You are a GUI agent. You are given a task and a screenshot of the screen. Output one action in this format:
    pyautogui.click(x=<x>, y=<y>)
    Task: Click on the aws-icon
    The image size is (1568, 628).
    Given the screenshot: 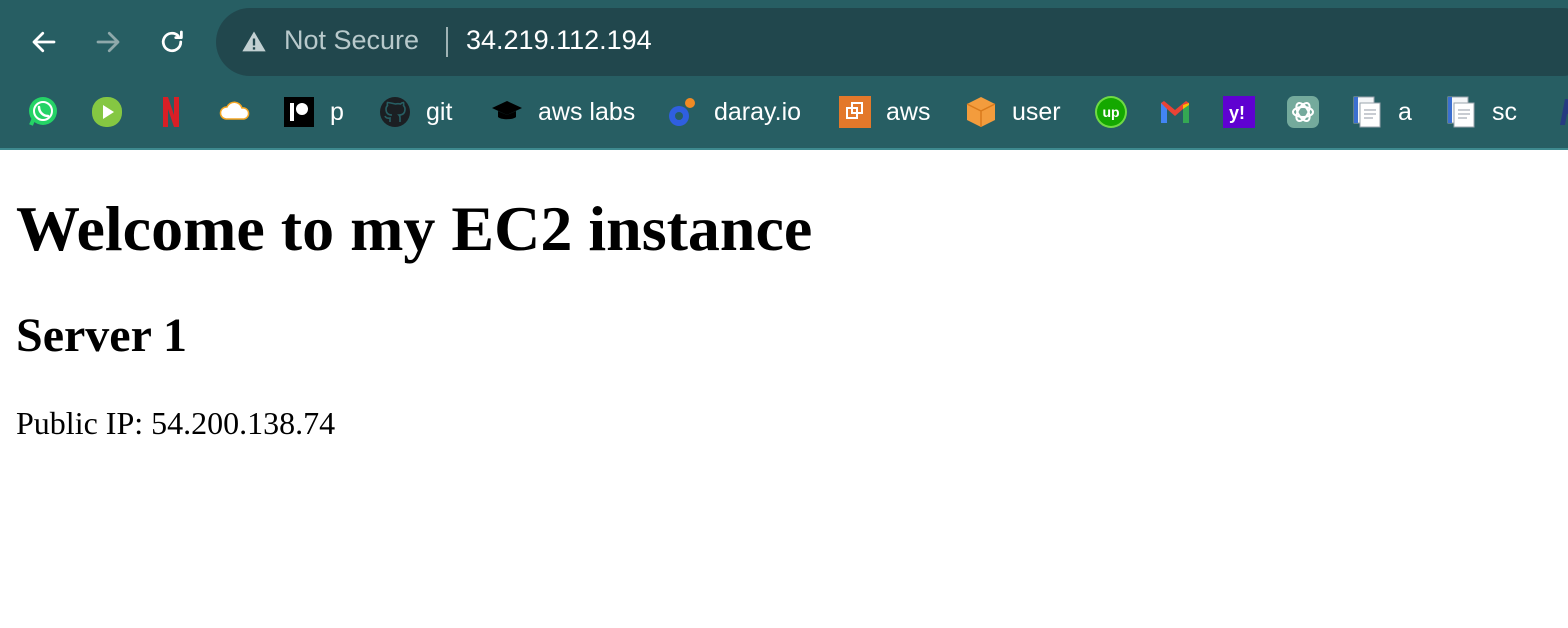 What is the action you would take?
    pyautogui.click(x=855, y=112)
    